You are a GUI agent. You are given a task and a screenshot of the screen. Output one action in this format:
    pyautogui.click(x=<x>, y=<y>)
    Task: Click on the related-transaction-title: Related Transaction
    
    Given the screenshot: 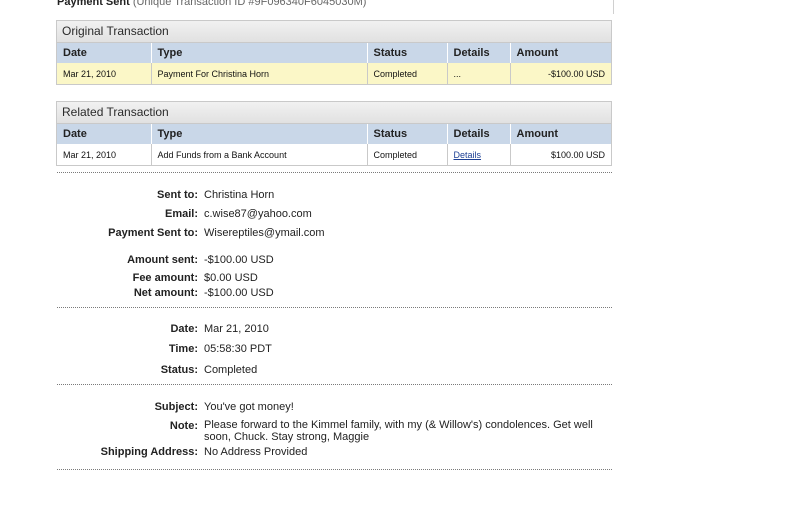 What is the action you would take?
    pyautogui.click(x=334, y=113)
    